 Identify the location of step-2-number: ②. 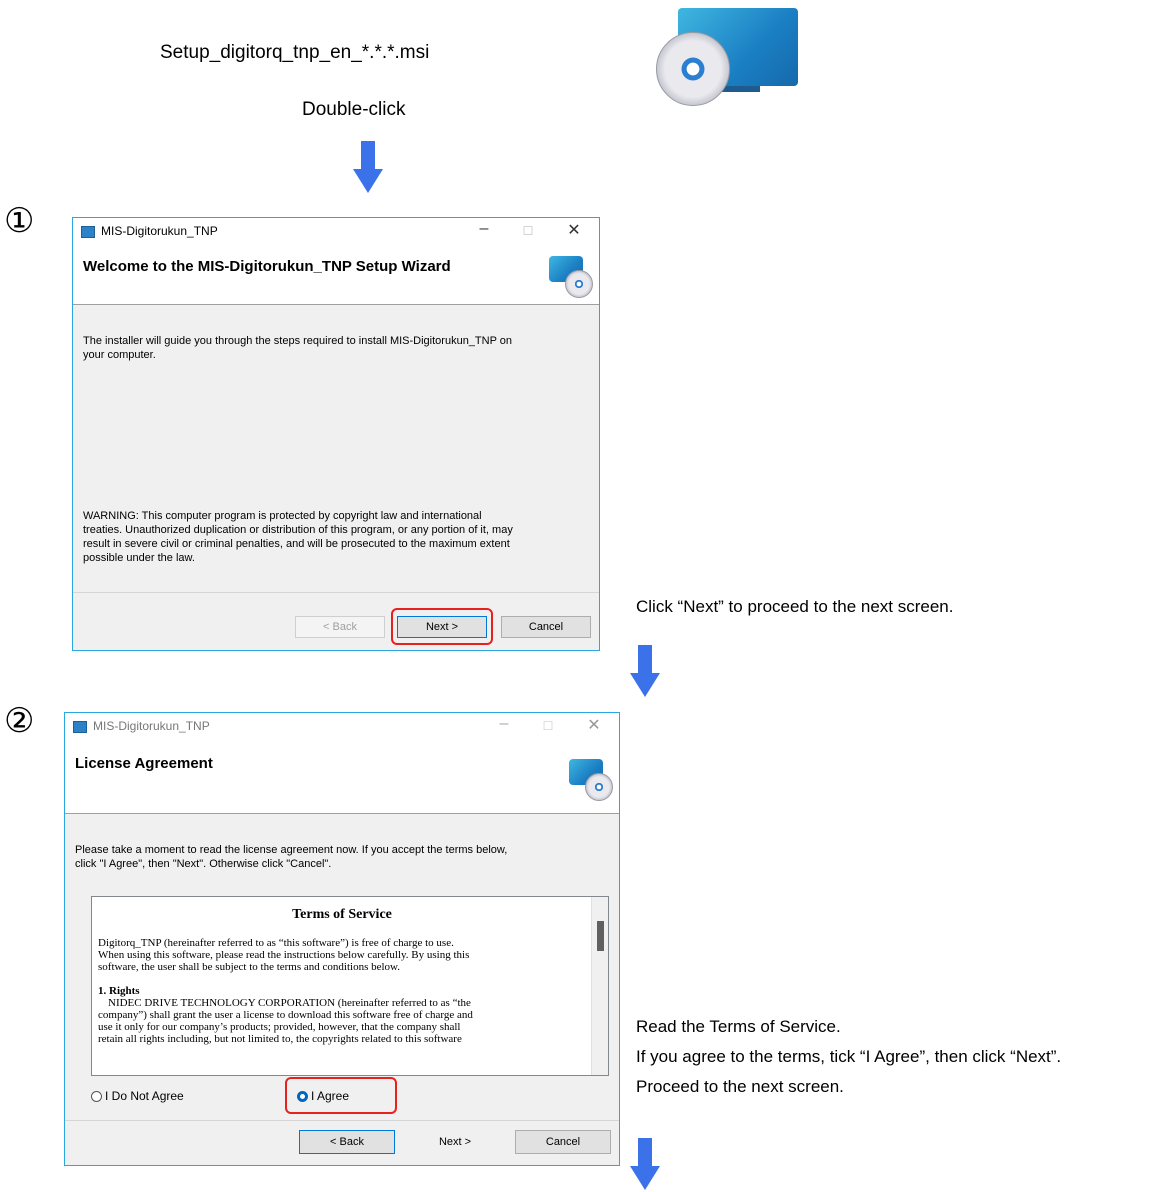
(19, 721).